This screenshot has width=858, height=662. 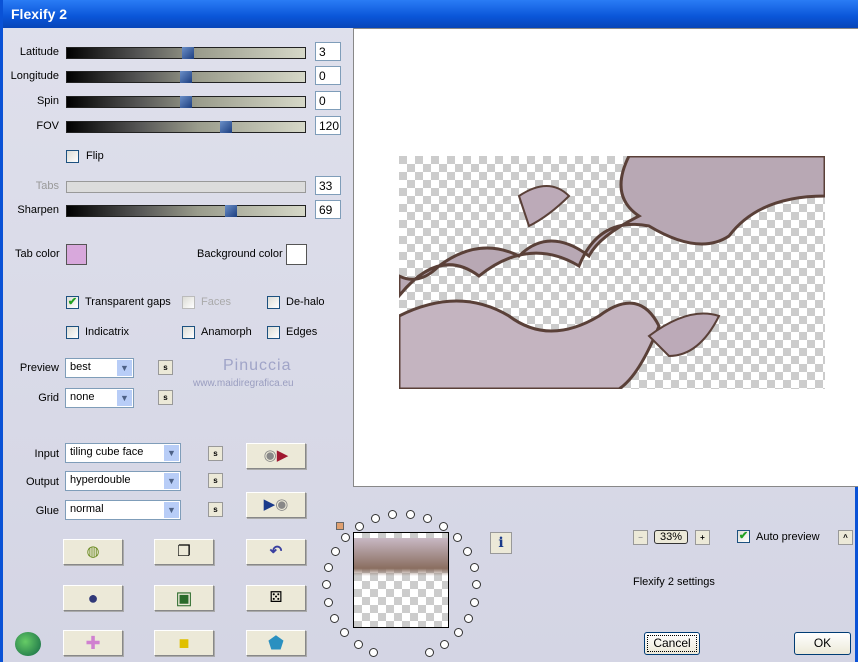 I want to click on latitude-slider-thumb, so click(x=187, y=53).